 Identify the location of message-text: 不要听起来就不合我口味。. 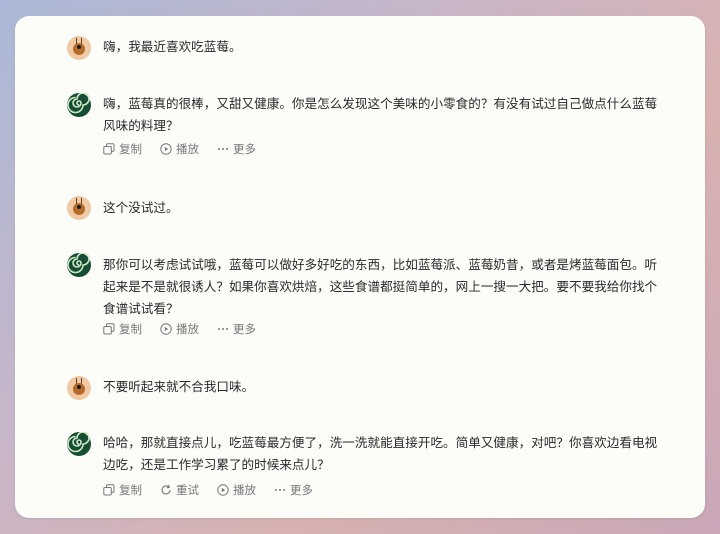
(179, 386).